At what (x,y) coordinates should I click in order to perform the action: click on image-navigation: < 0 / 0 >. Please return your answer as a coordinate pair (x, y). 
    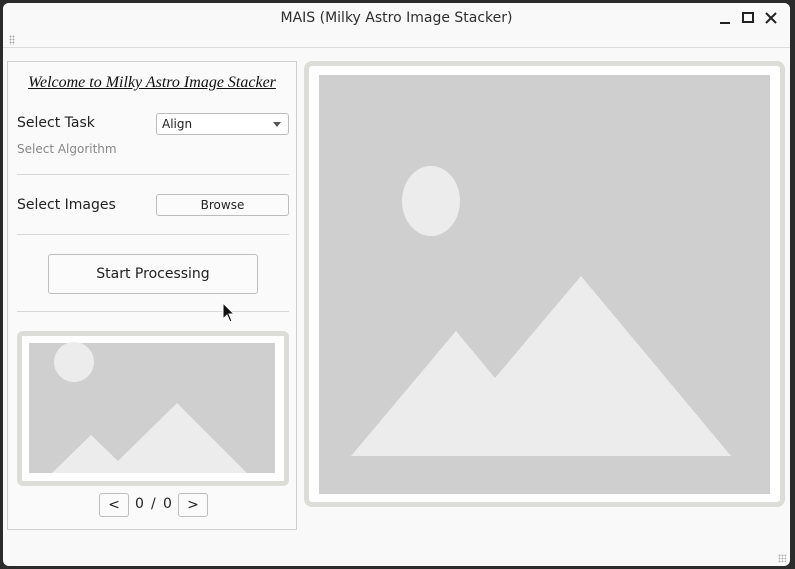
    Looking at the image, I should click on (152, 505).